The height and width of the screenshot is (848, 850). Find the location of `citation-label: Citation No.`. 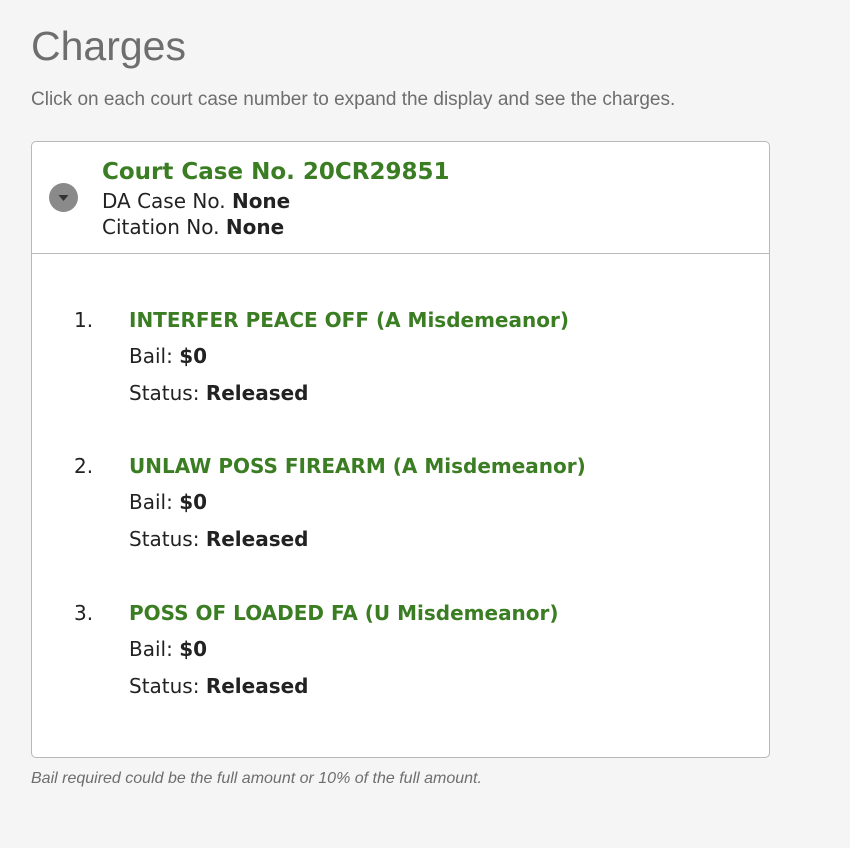

citation-label: Citation No. is located at coordinates (161, 227).